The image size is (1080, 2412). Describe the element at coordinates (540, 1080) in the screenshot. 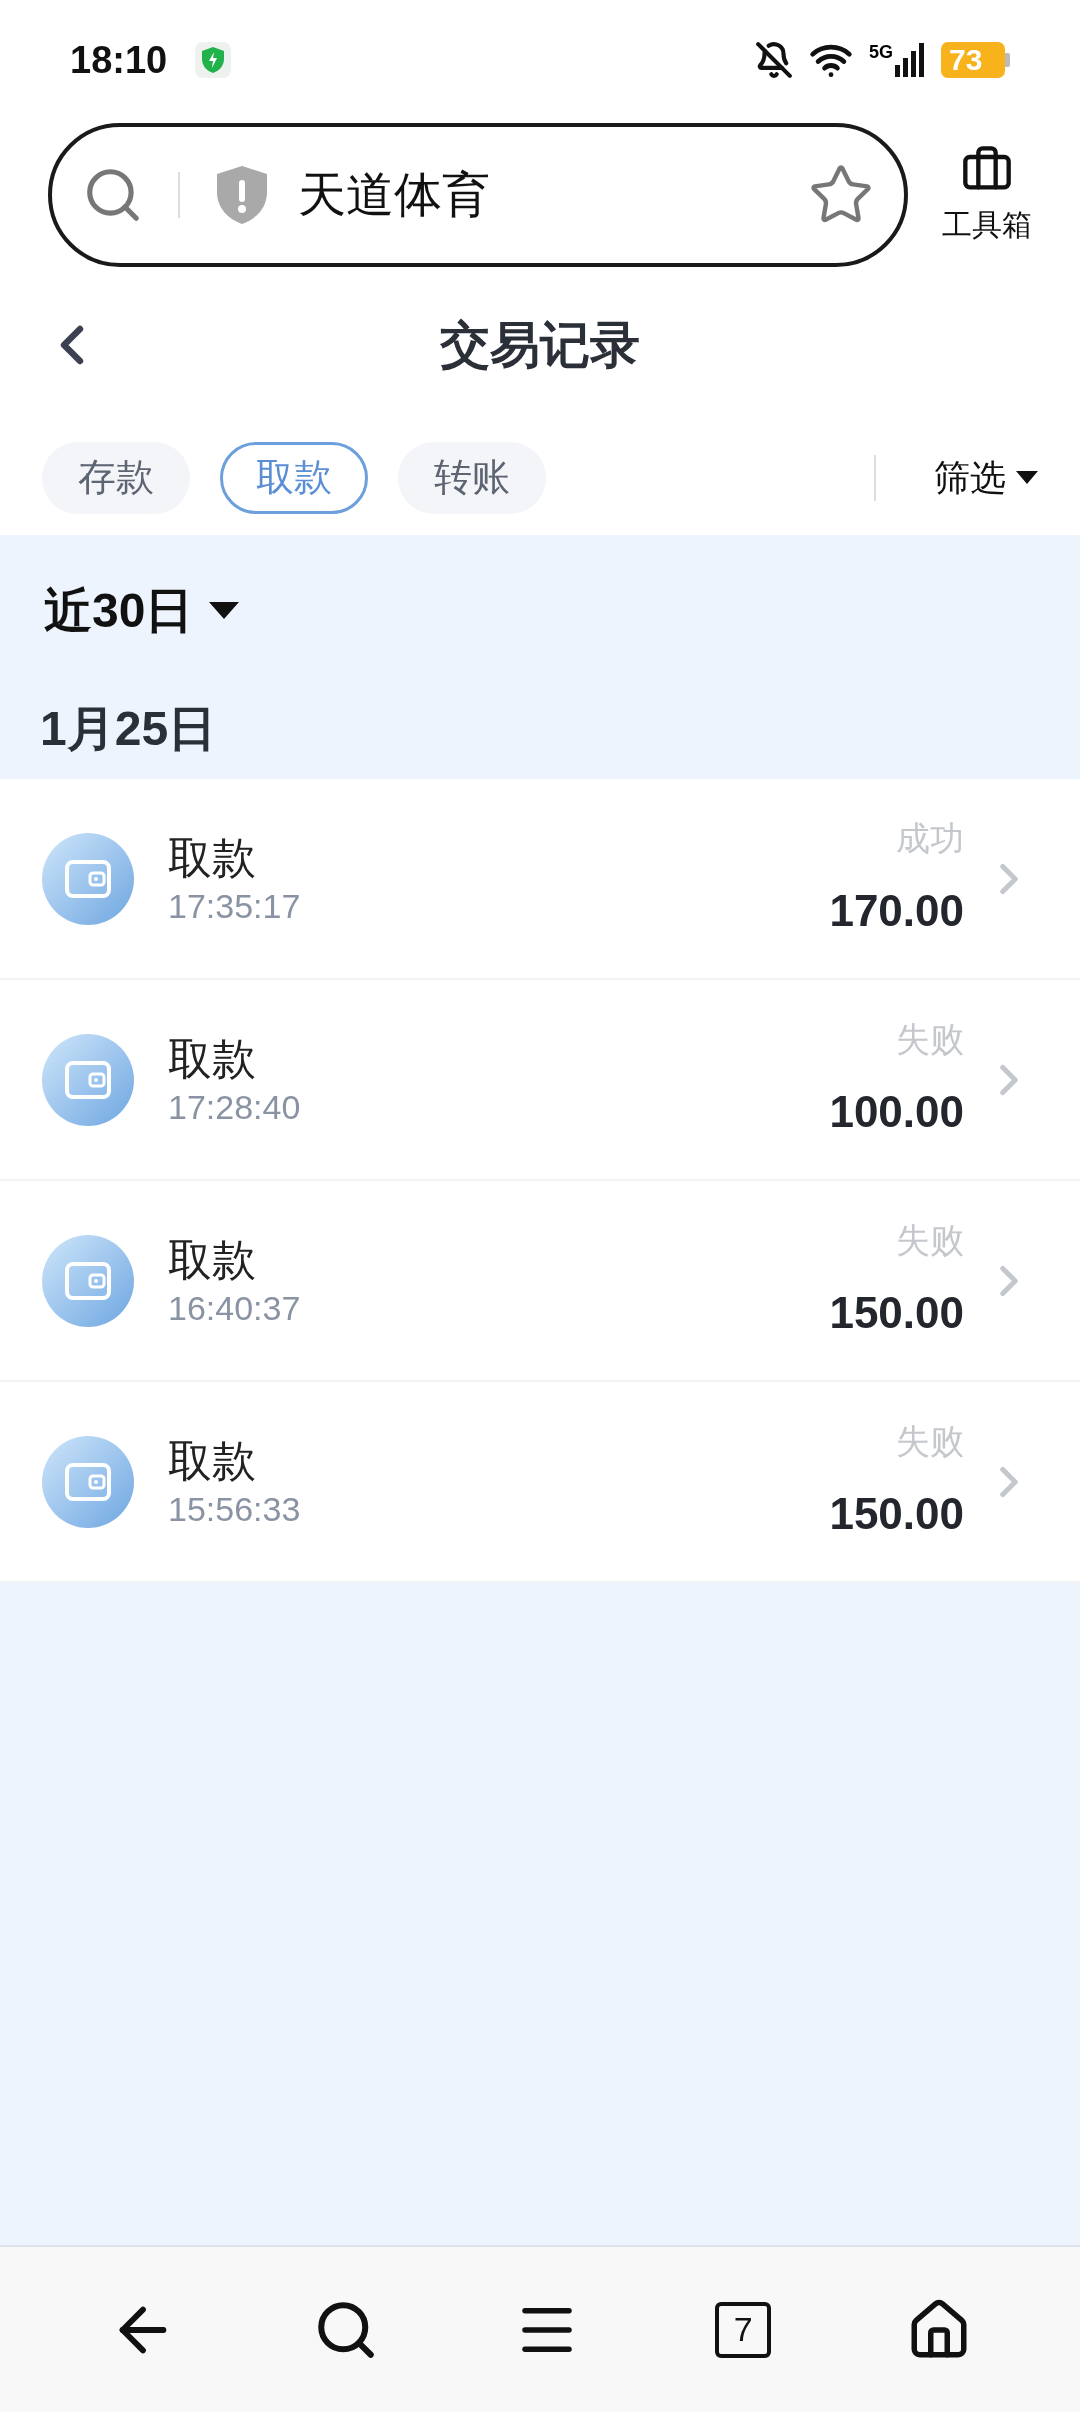

I see `transaction-row: 取款 17:28:40 失败 100.00` at that location.